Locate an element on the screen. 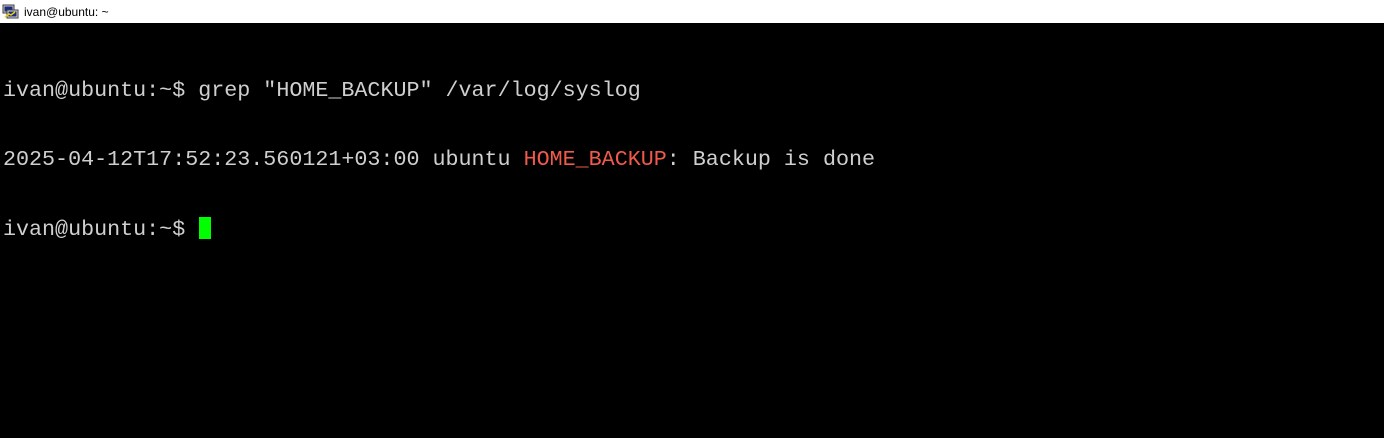 This screenshot has height=438, width=1384. terminal-line-prompt: ivan@ubuntu:~$ is located at coordinates (693, 229).